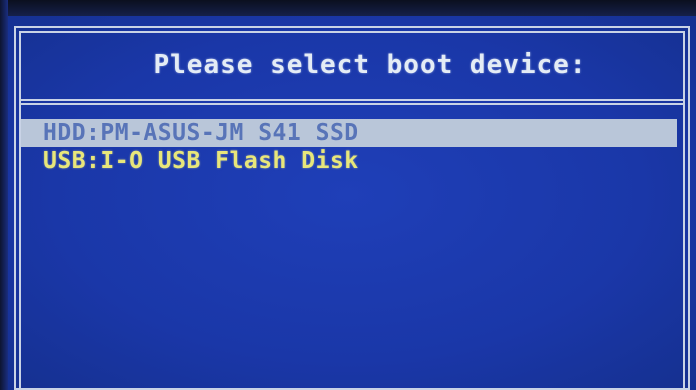  What do you see at coordinates (348, 8) in the screenshot?
I see `monitor-bezel-top` at bounding box center [348, 8].